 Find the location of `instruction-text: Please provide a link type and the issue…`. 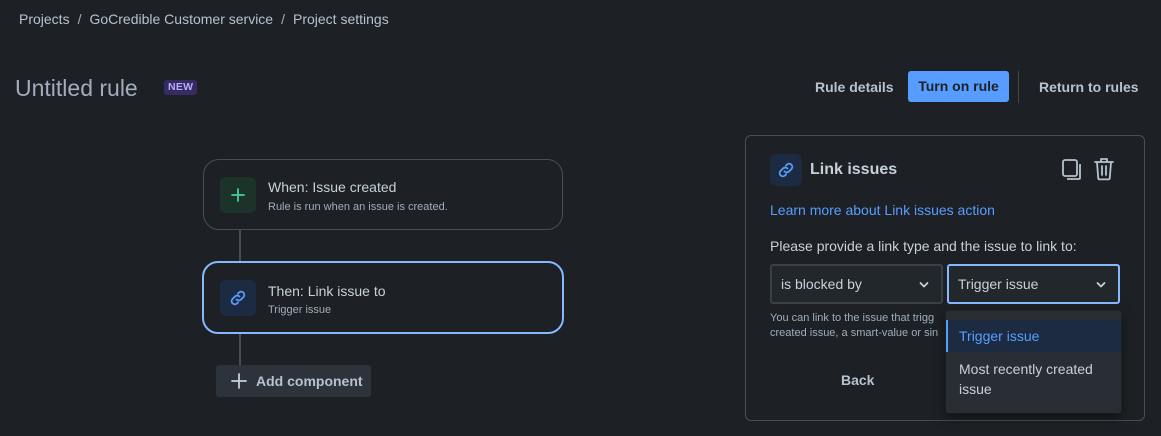

instruction-text: Please provide a link type and the issue… is located at coordinates (923, 246).